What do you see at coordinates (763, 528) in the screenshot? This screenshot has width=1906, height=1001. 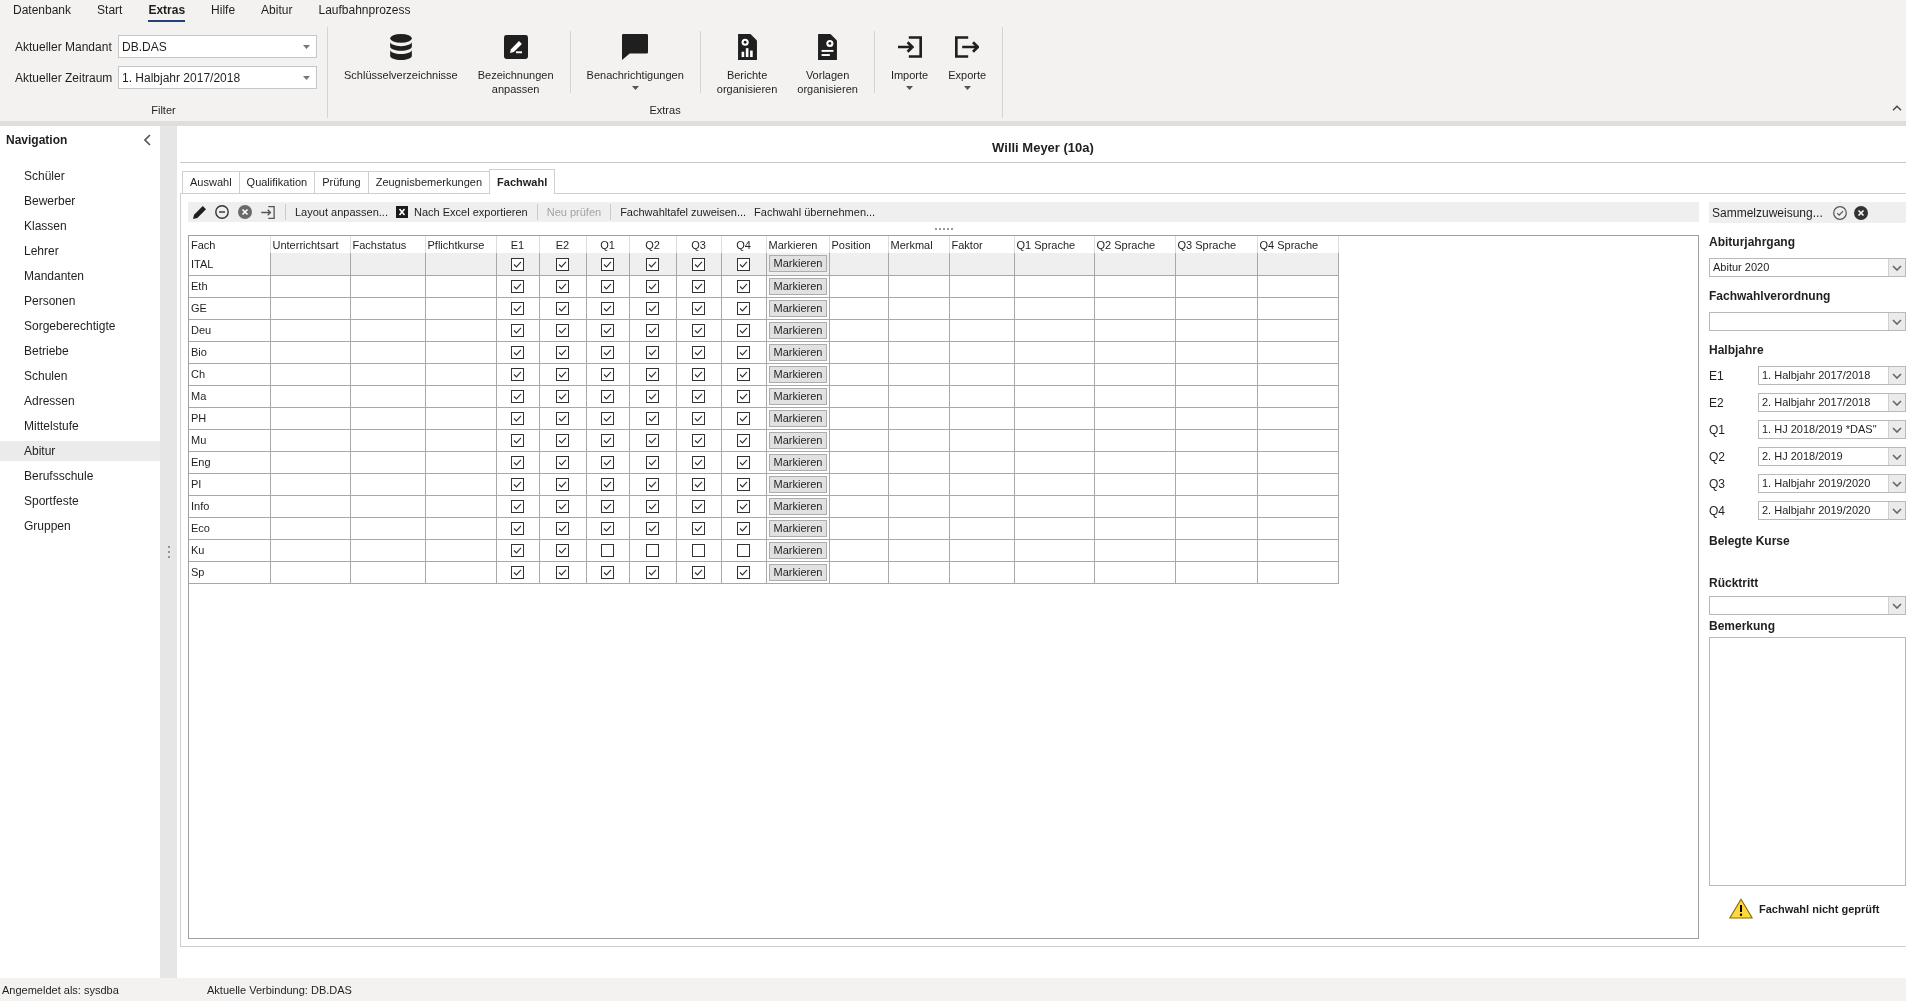 I see `table-row: Eco Markieren` at bounding box center [763, 528].